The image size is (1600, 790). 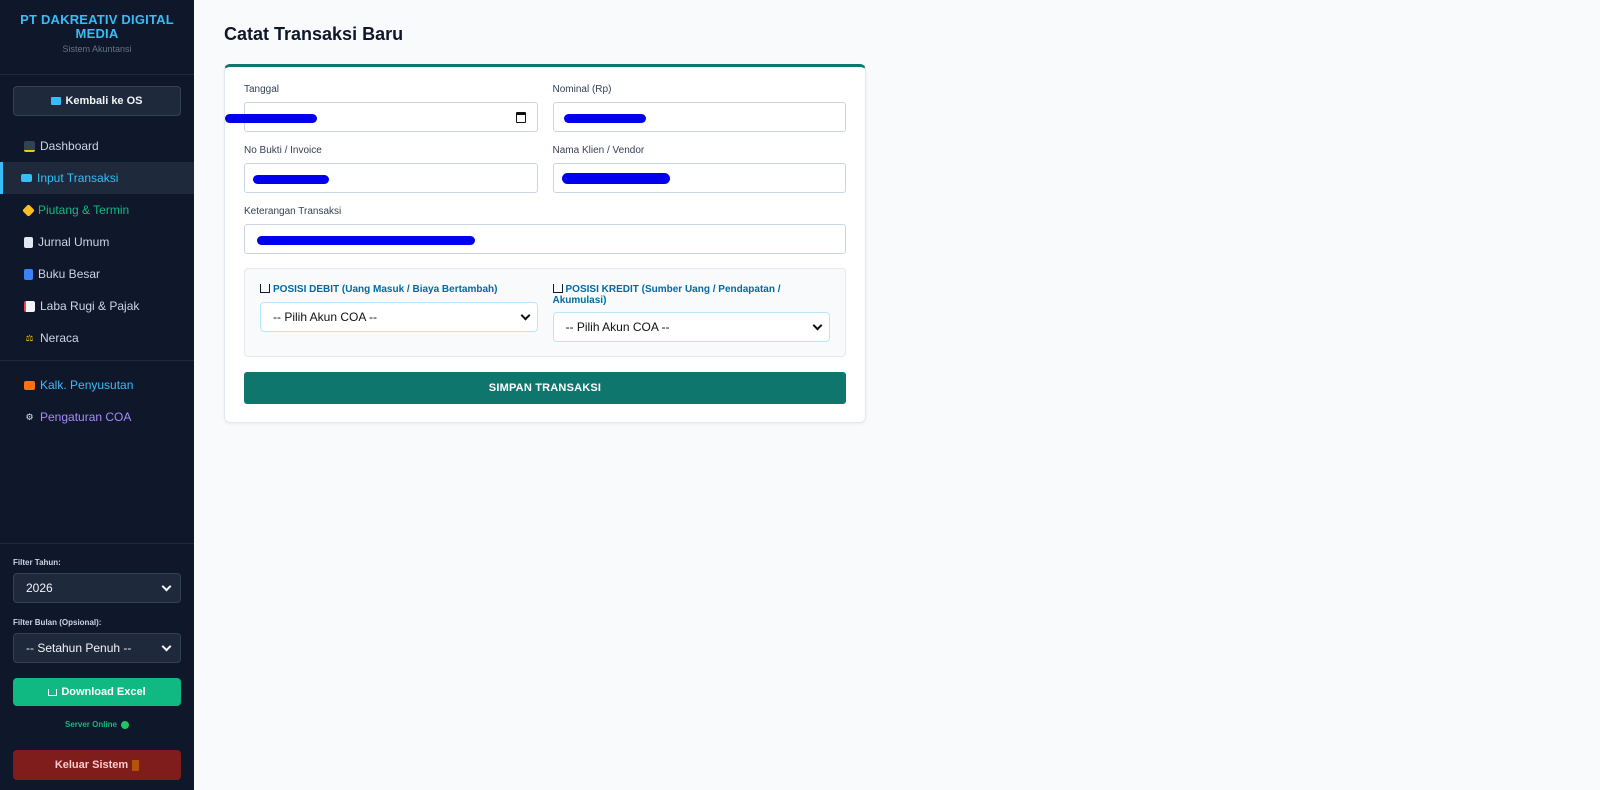 What do you see at coordinates (699, 117) in the screenshot?
I see `nominal-input` at bounding box center [699, 117].